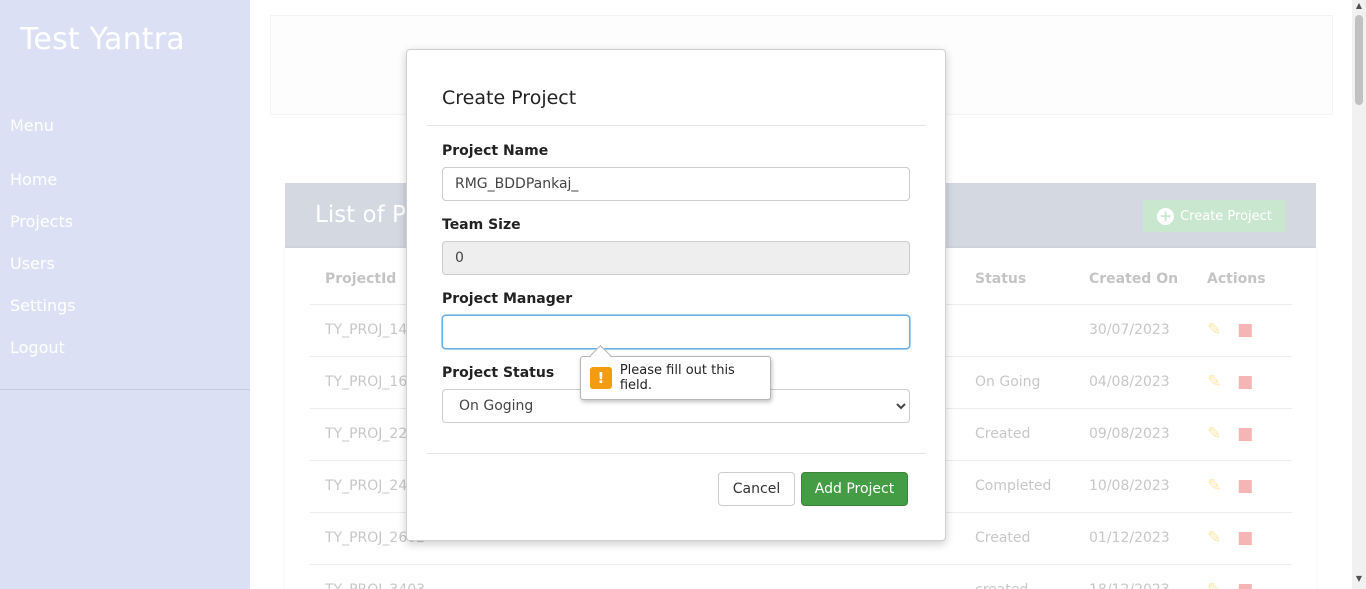 This screenshot has height=589, width=1366. I want to click on cell-created-on: 10/08/2023, so click(1133, 486).